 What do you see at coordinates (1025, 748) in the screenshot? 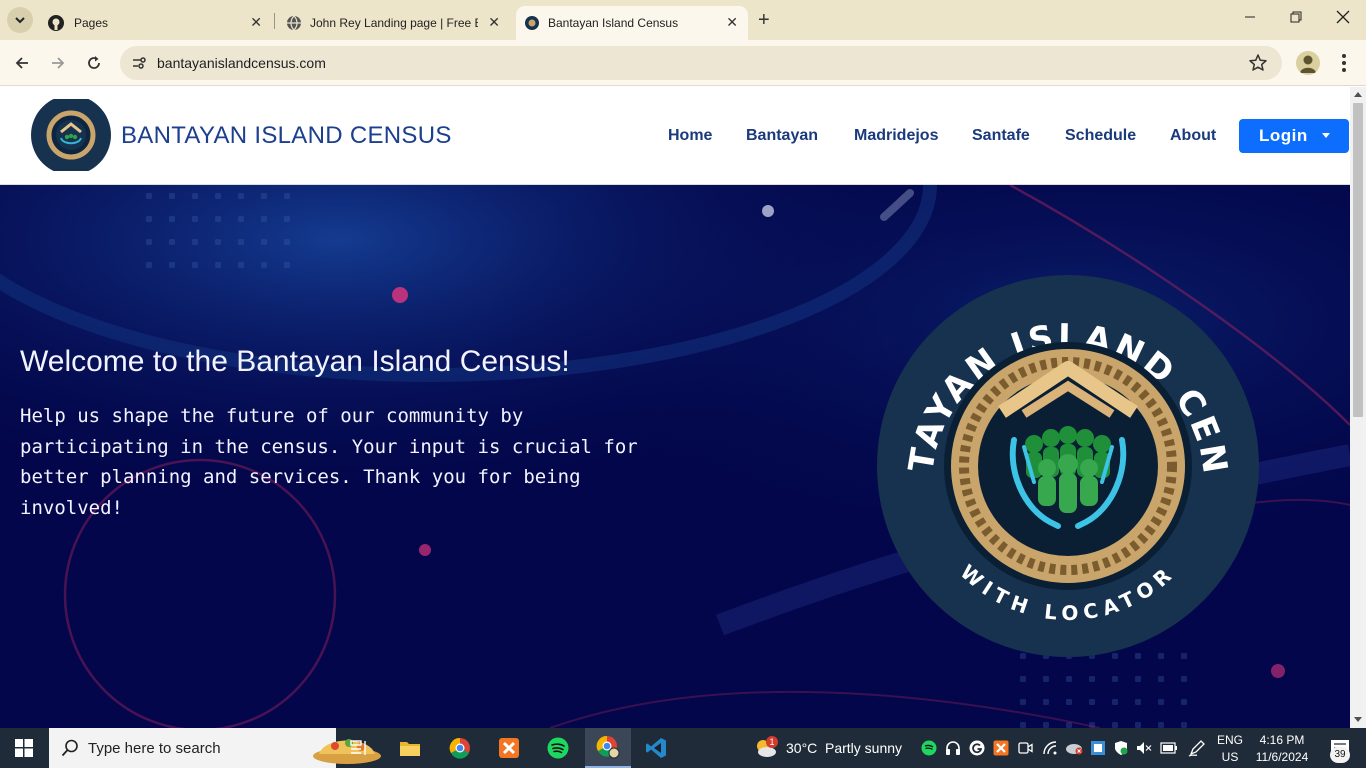
I see `meet-now-tray-icon` at bounding box center [1025, 748].